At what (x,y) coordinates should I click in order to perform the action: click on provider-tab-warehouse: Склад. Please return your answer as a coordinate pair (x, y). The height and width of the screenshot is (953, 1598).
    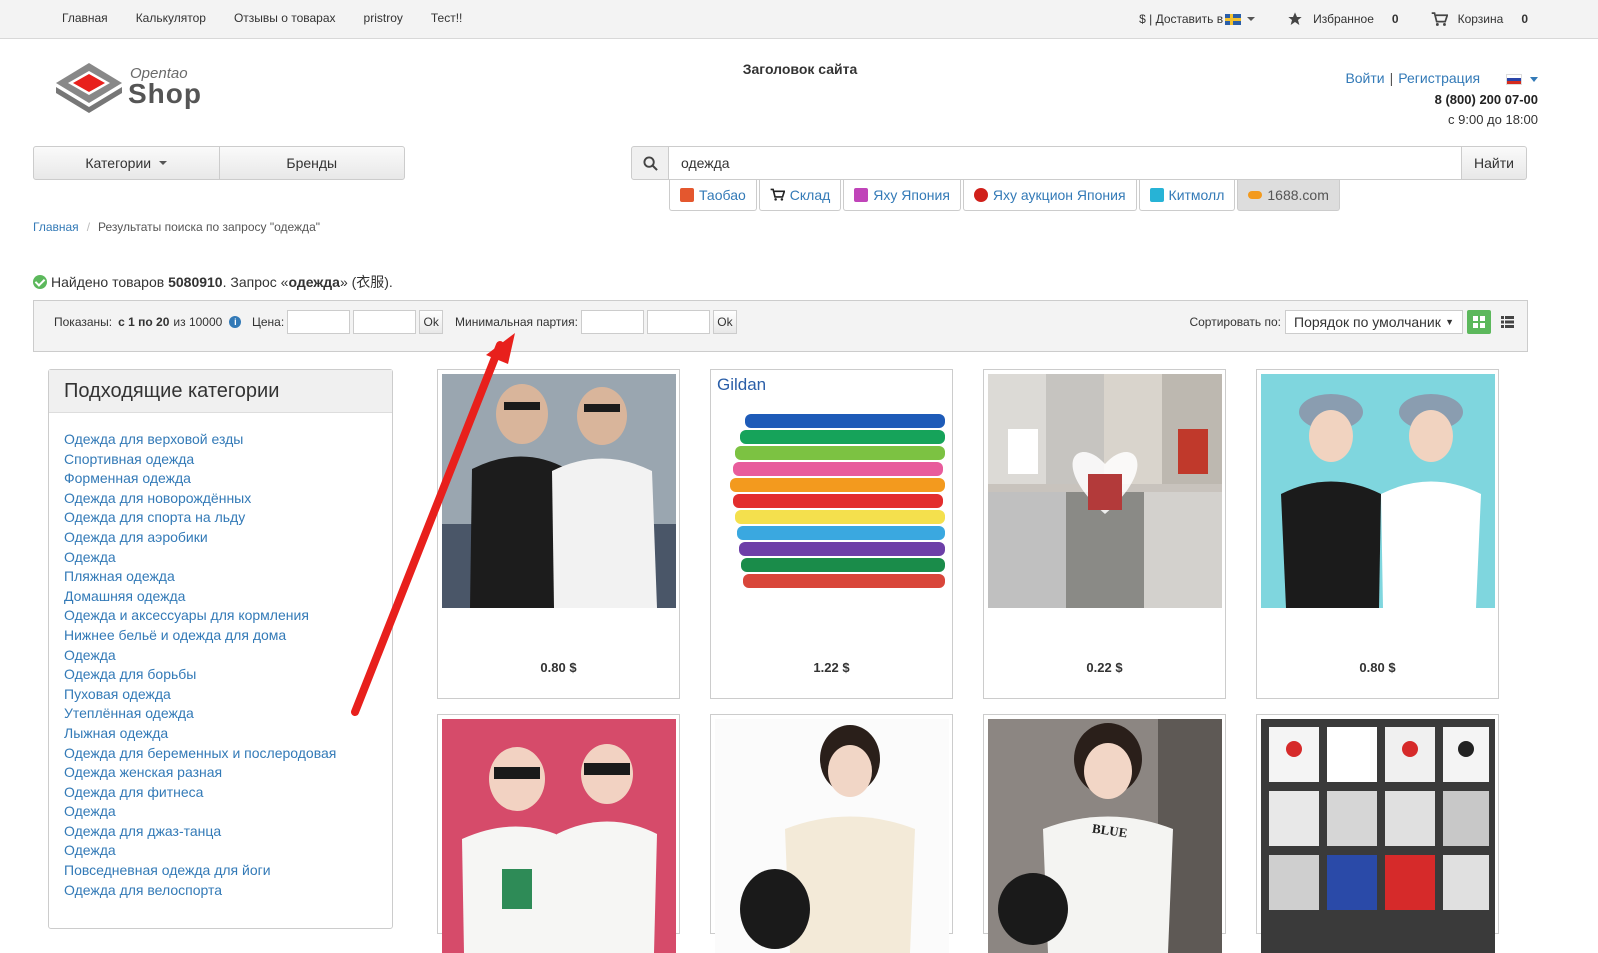
    Looking at the image, I should click on (800, 195).